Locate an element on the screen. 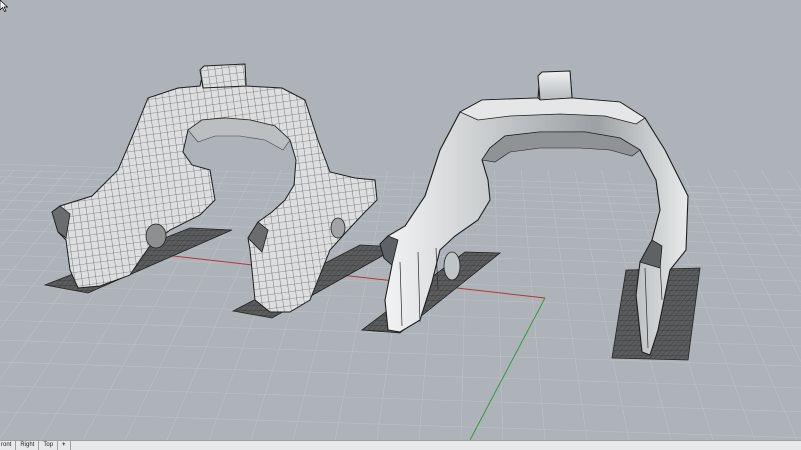  mesh-cylinder-left is located at coordinates (156, 236).